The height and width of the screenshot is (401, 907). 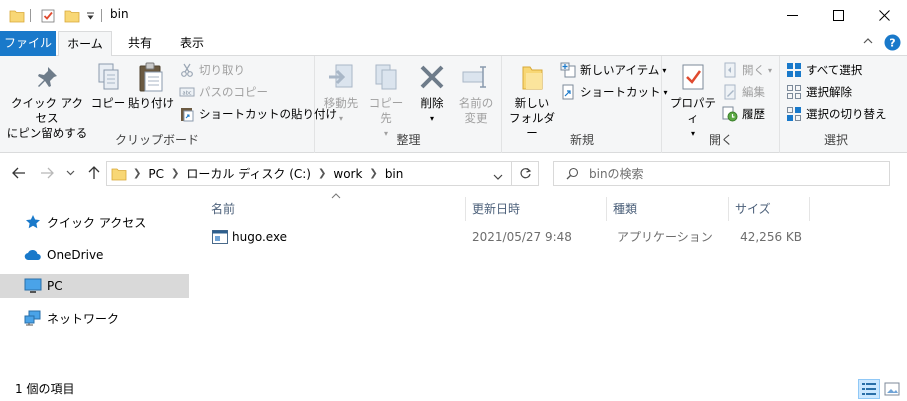 What do you see at coordinates (192, 43) in the screenshot?
I see `tab-view: 表示` at bounding box center [192, 43].